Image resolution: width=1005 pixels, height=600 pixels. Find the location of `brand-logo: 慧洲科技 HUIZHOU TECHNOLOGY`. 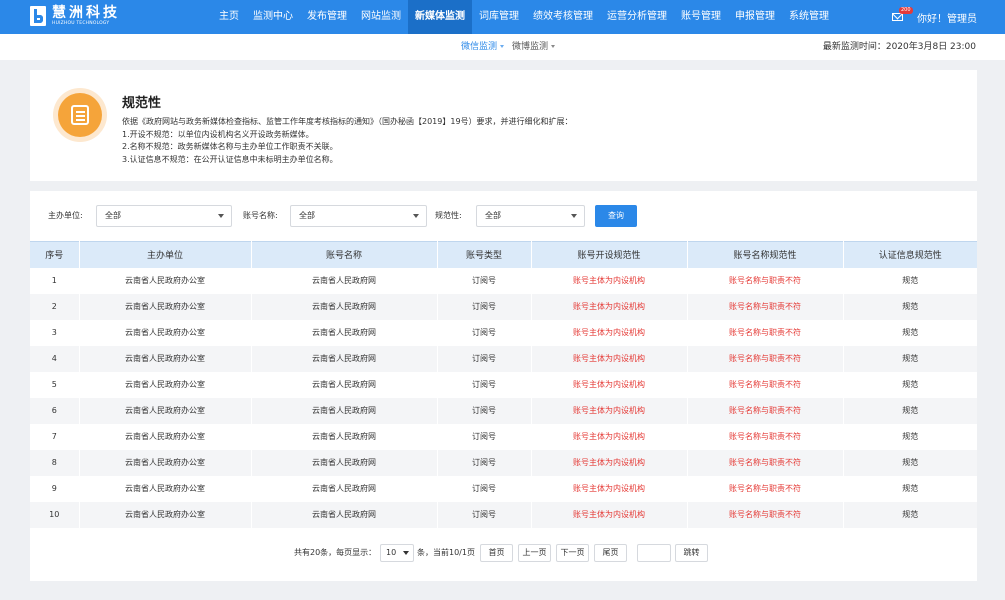

brand-logo: 慧洲科技 HUIZHOU TECHNOLOGY is located at coordinates (75, 16).